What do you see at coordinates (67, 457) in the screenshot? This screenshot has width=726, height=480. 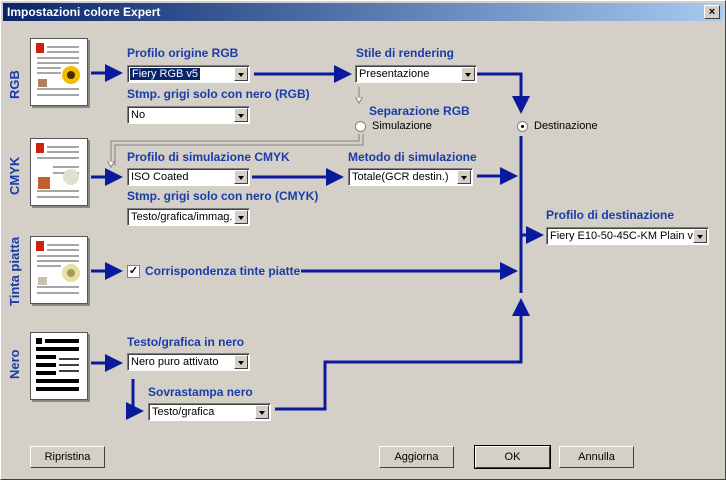 I see `reset-button: Ripristina` at bounding box center [67, 457].